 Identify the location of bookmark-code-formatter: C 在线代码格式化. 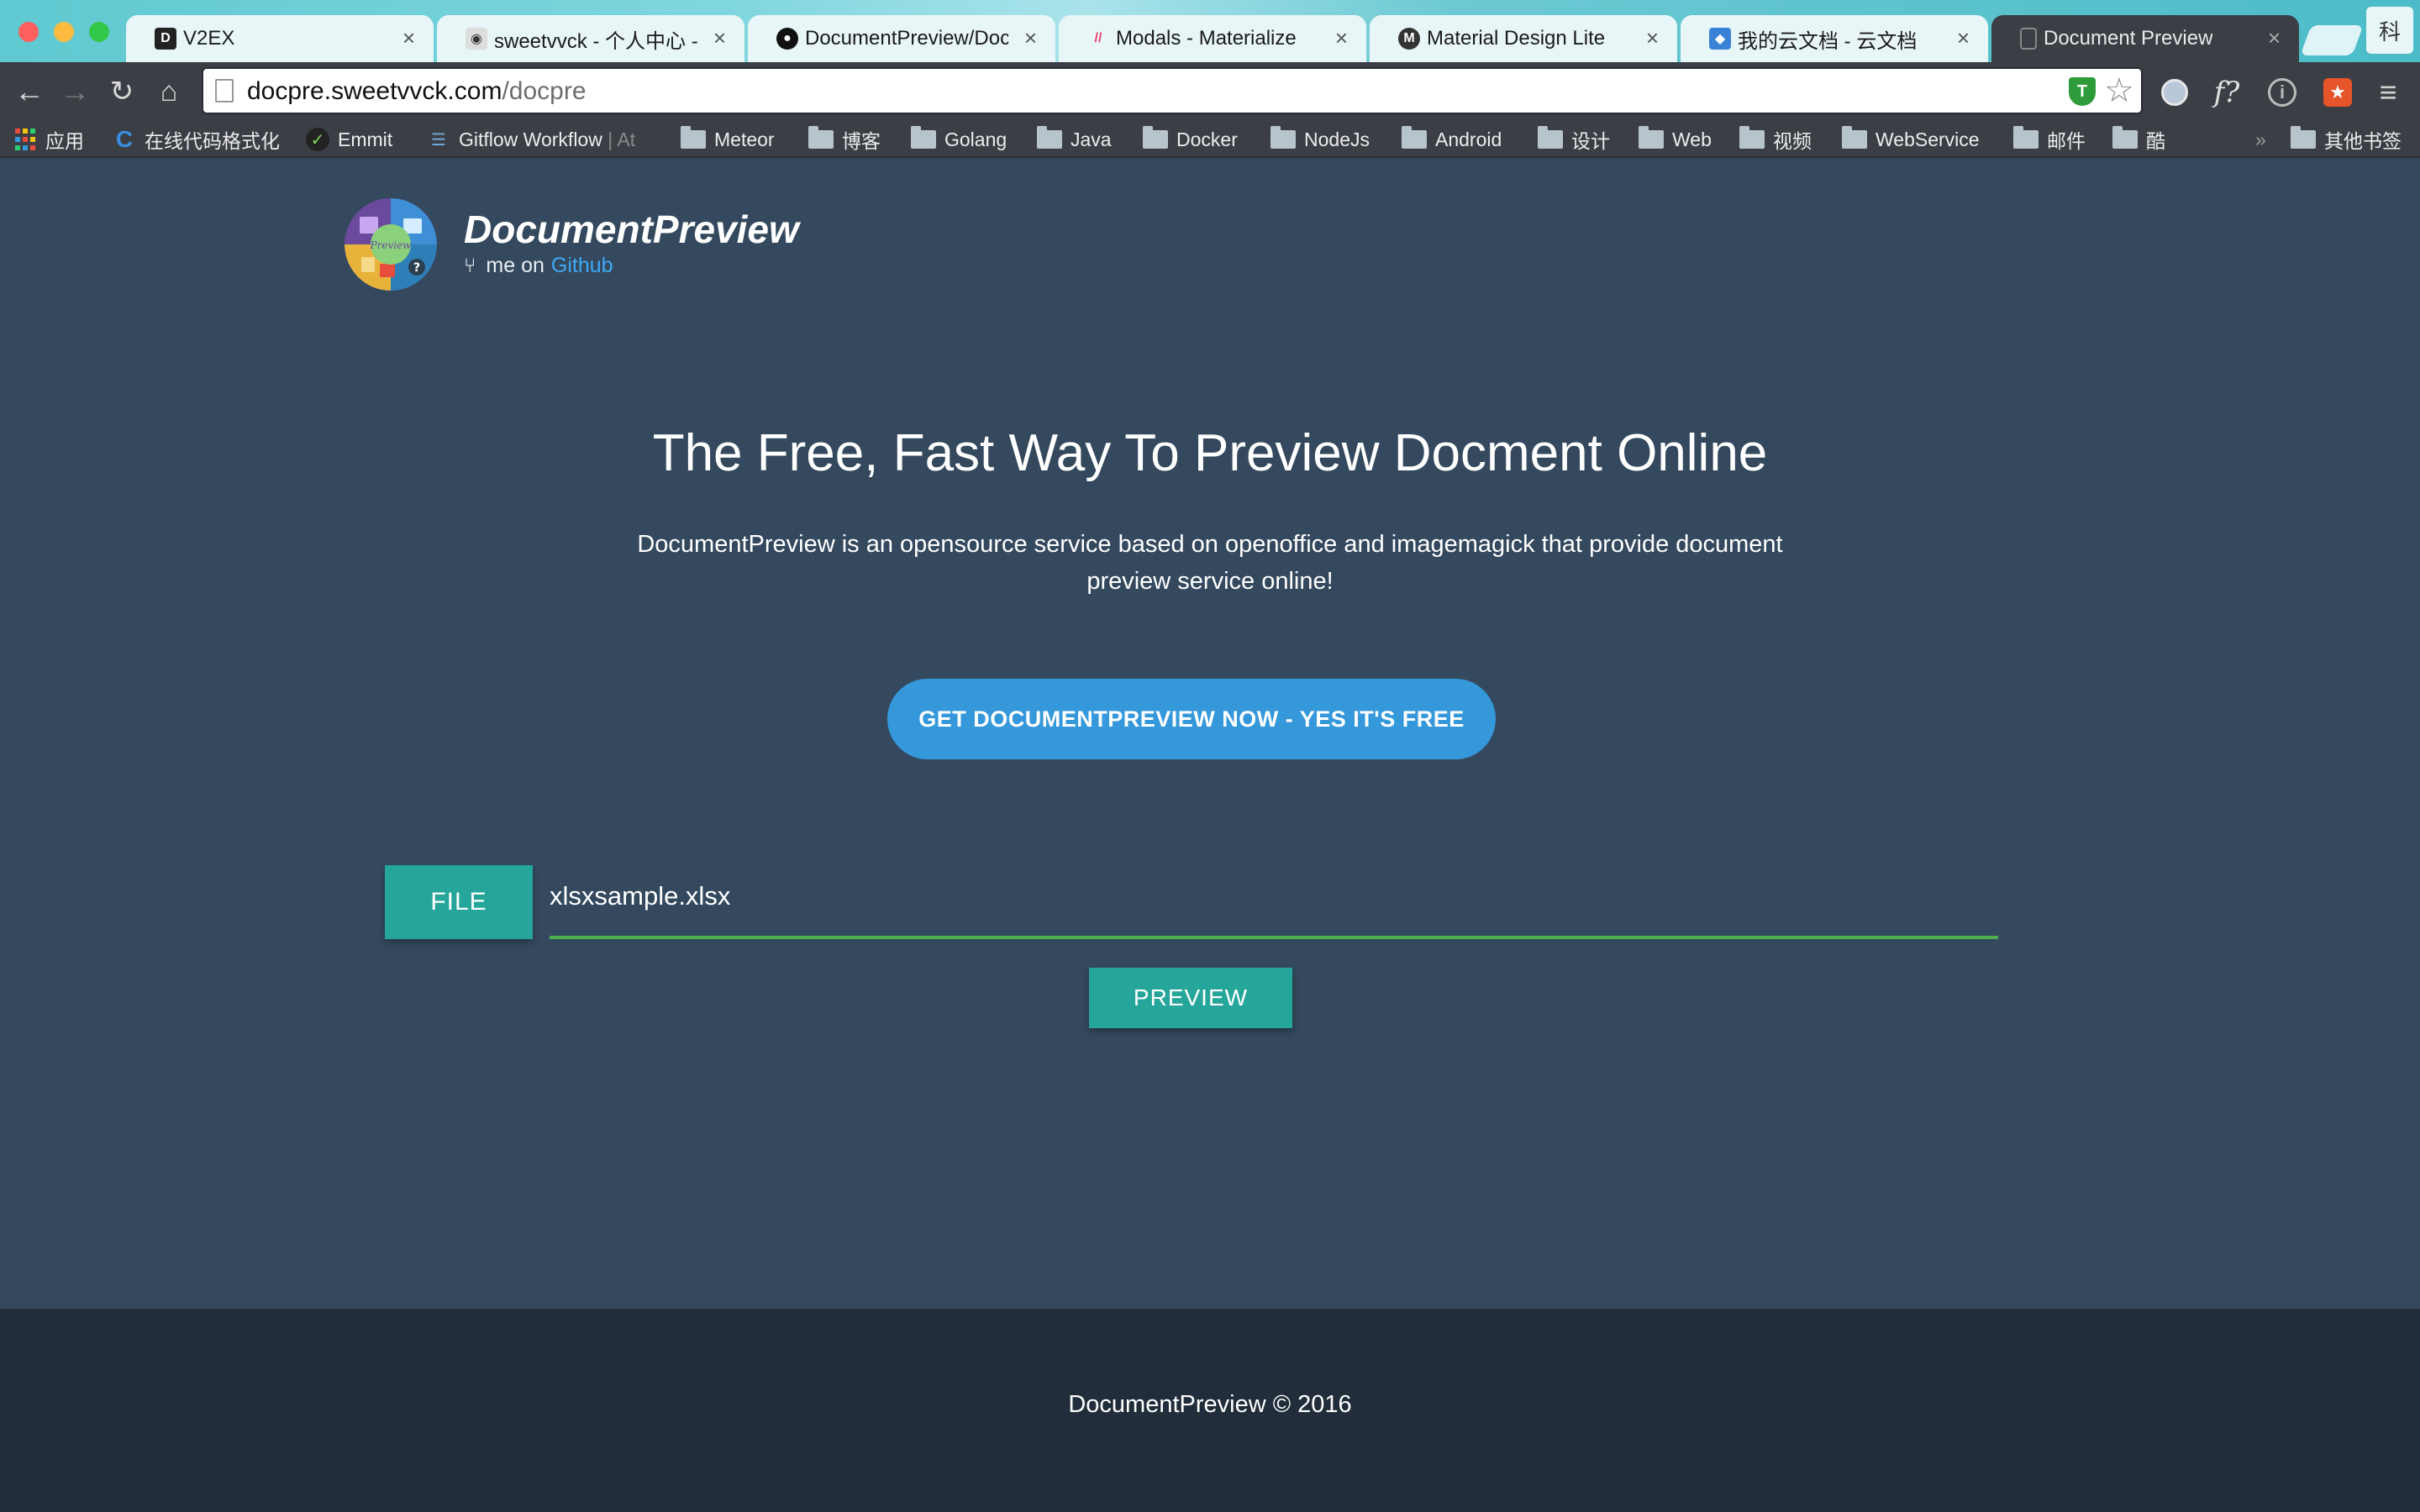
(196, 139).